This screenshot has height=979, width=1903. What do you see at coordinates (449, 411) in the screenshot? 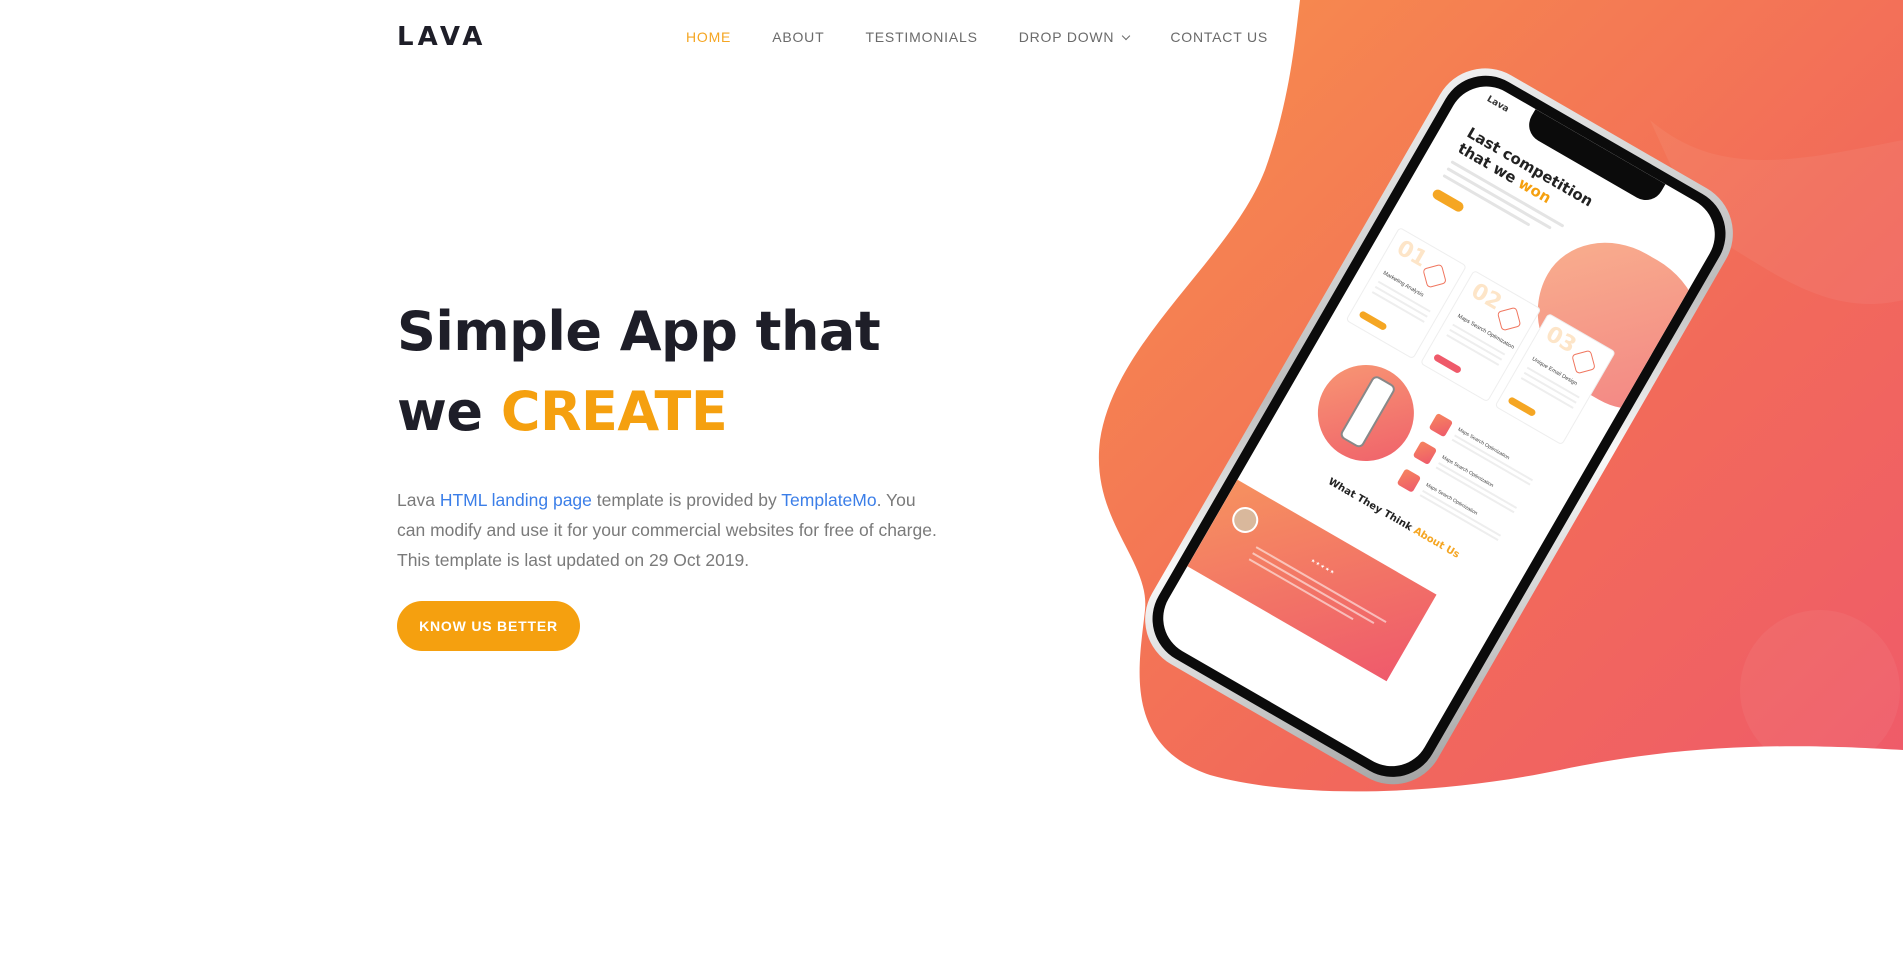
I see `hero-title-line2-prefix: we` at bounding box center [449, 411].